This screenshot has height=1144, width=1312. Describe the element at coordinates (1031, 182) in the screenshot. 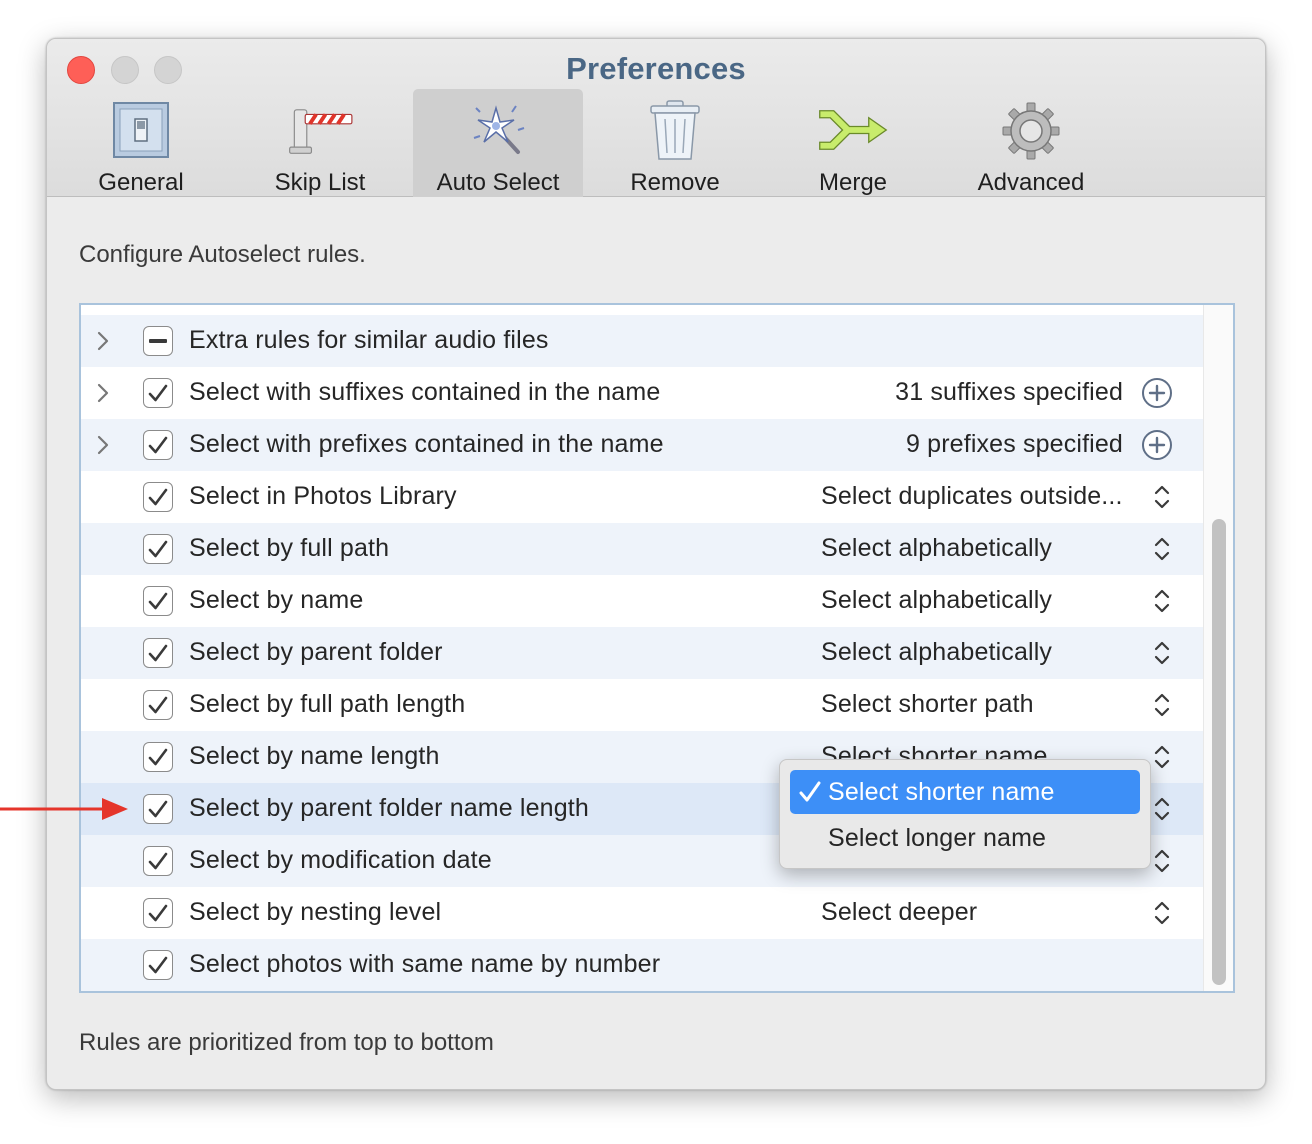

I see `tab-label: Advanced` at that location.